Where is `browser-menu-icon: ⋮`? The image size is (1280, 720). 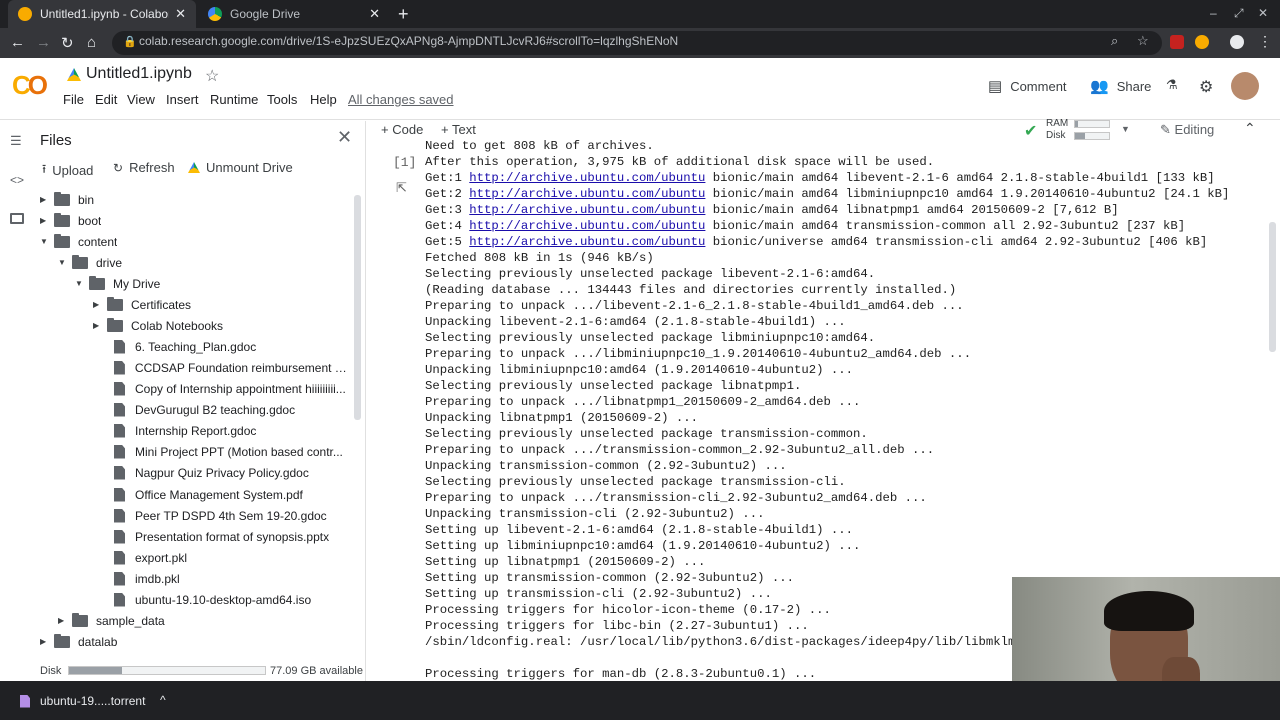
browser-menu-icon: ⋮ is located at coordinates (1265, 41).